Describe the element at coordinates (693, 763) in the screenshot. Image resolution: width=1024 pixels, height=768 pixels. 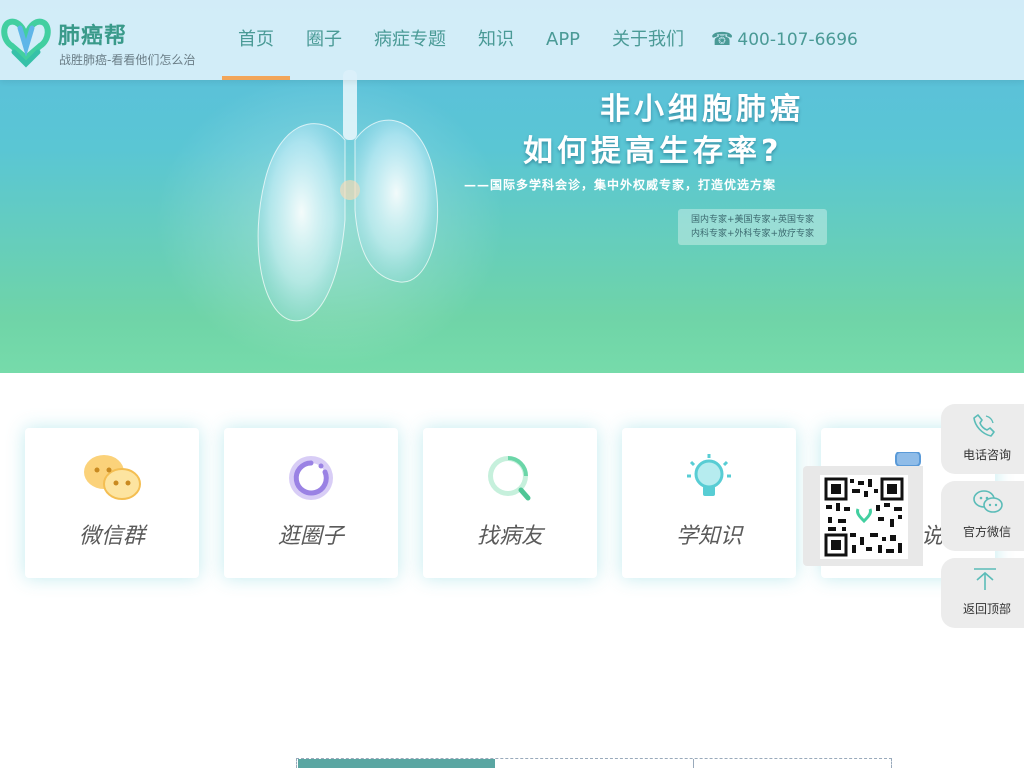
I see `tab-divider` at that location.